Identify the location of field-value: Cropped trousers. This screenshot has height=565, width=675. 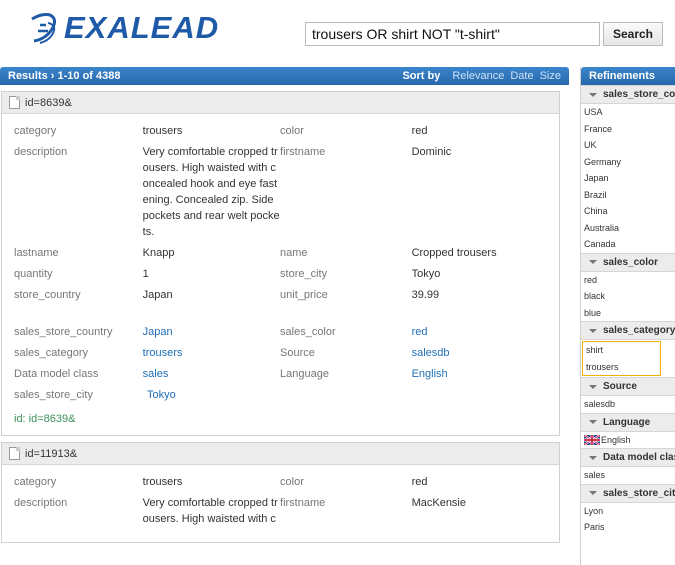
(454, 253).